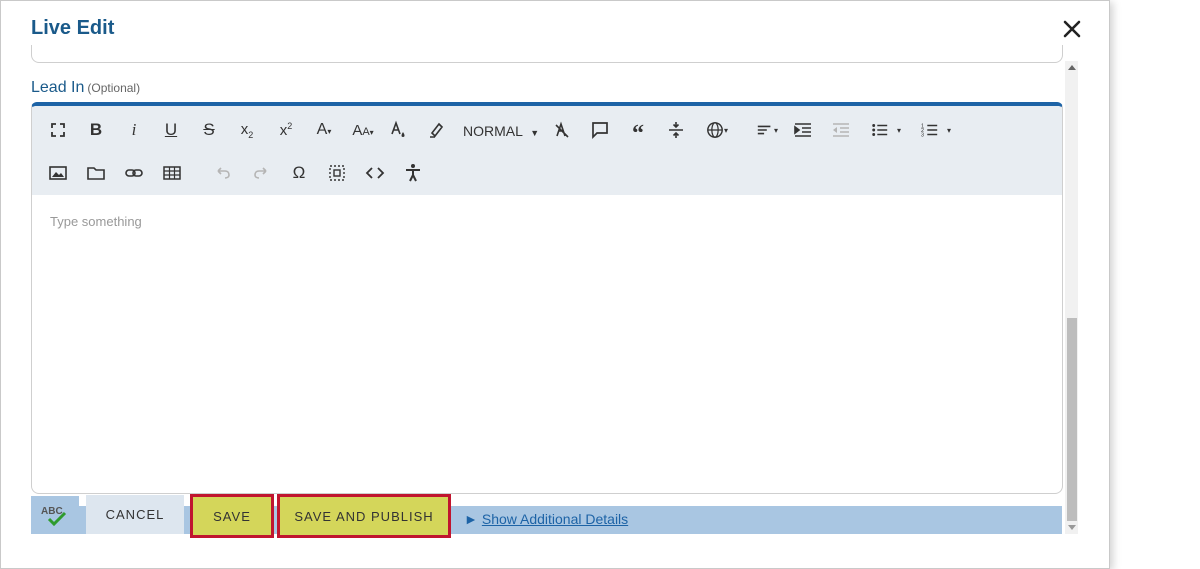  Describe the element at coordinates (324, 130) in the screenshot. I see `font-color-icon: A▾` at that location.